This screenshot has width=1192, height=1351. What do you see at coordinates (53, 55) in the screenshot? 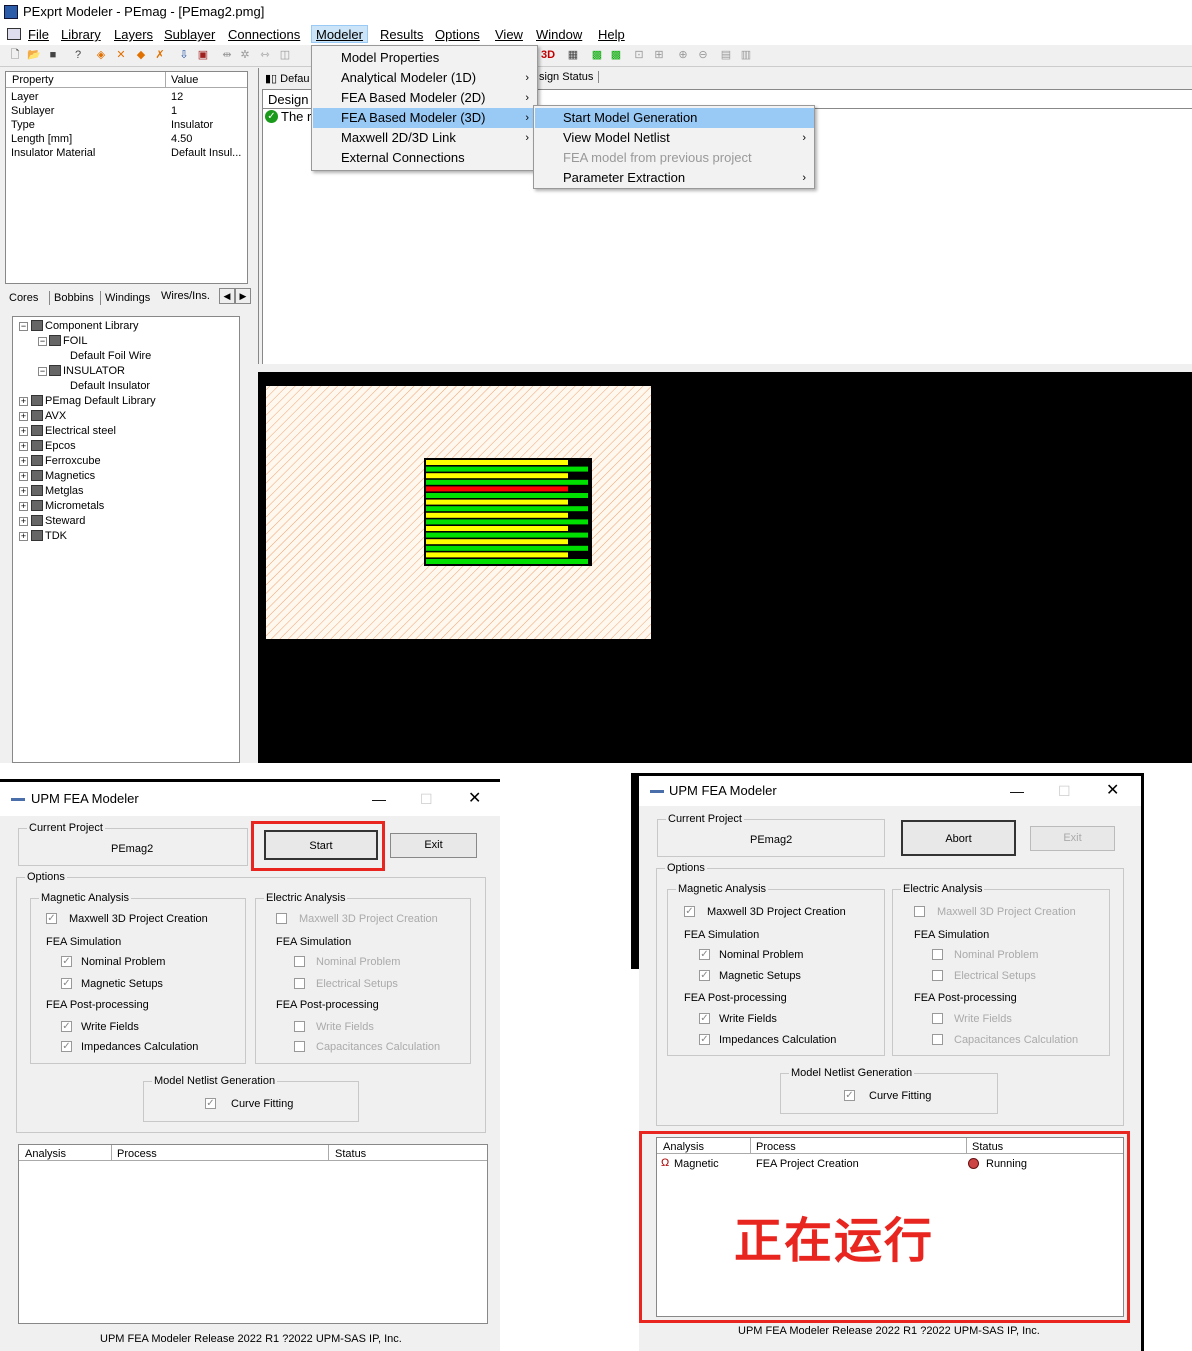
I see `save-icon: ■` at bounding box center [53, 55].